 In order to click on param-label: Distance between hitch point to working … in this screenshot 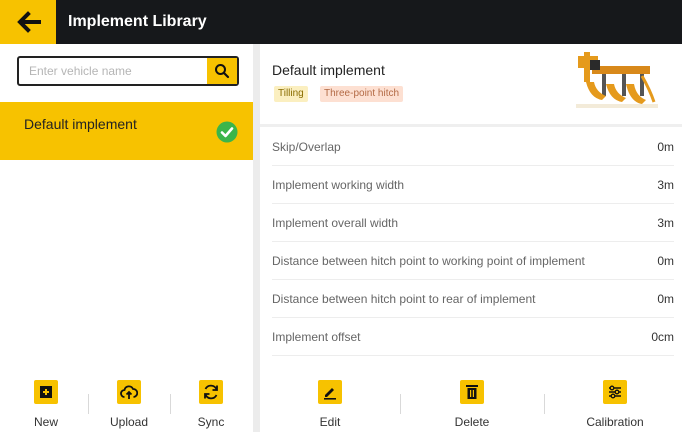, I will do `click(428, 261)`.